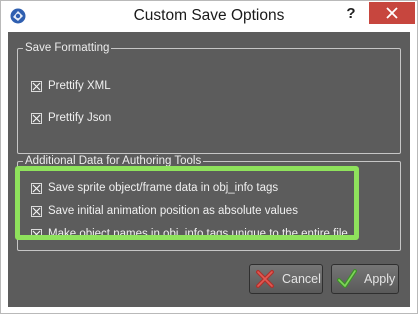 The height and width of the screenshot is (314, 418). I want to click on prettify-json-label: Prettify Json, so click(80, 118).